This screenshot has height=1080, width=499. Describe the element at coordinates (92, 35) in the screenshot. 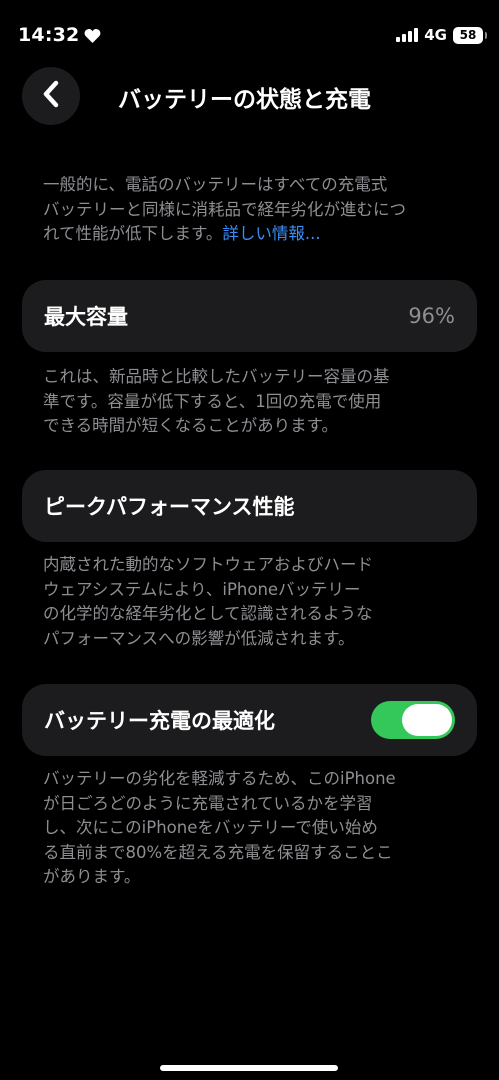

I see `heart-icon` at that location.